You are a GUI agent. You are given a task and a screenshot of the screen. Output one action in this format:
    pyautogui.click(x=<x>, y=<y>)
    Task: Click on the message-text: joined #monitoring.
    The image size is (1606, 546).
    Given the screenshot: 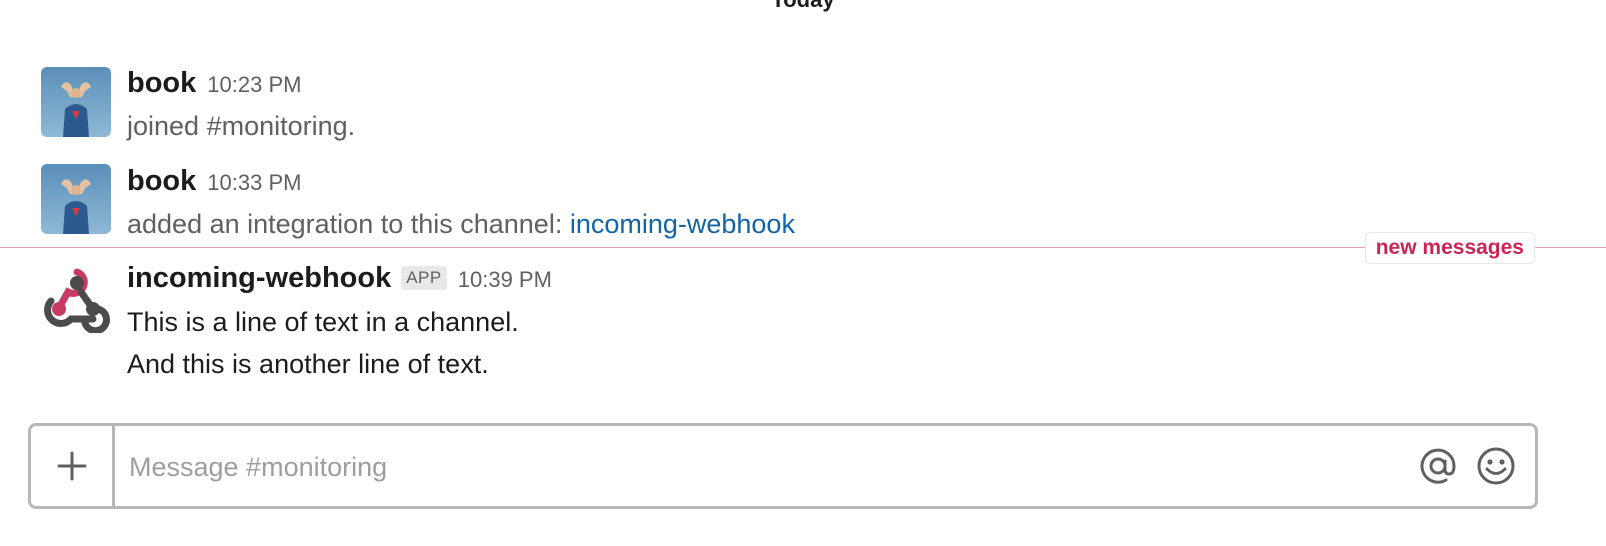 What is the action you would take?
    pyautogui.click(x=241, y=126)
    